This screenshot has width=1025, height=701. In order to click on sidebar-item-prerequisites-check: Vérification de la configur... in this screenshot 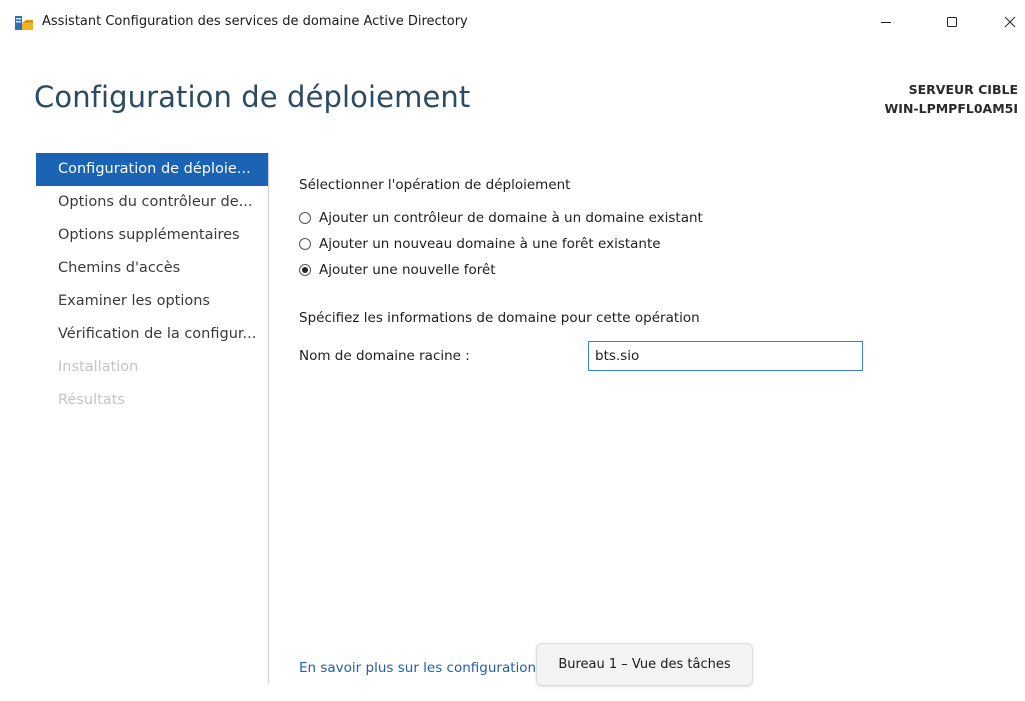, I will do `click(152, 334)`.